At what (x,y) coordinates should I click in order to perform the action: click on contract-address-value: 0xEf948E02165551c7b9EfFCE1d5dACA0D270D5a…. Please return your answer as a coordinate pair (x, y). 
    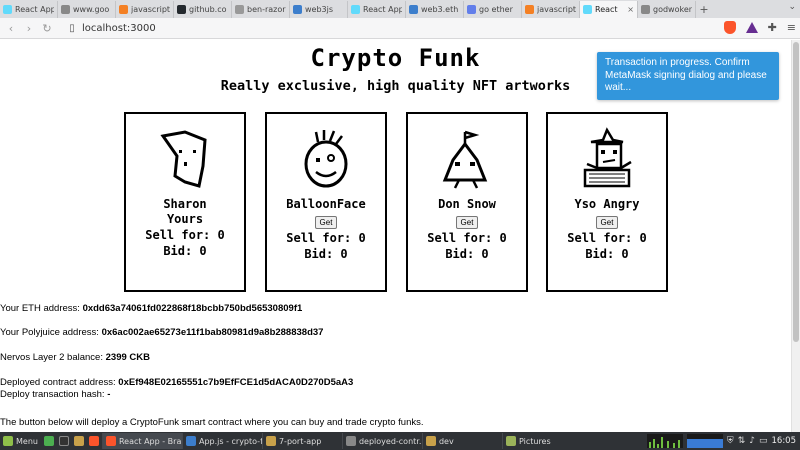
    Looking at the image, I should click on (236, 382).